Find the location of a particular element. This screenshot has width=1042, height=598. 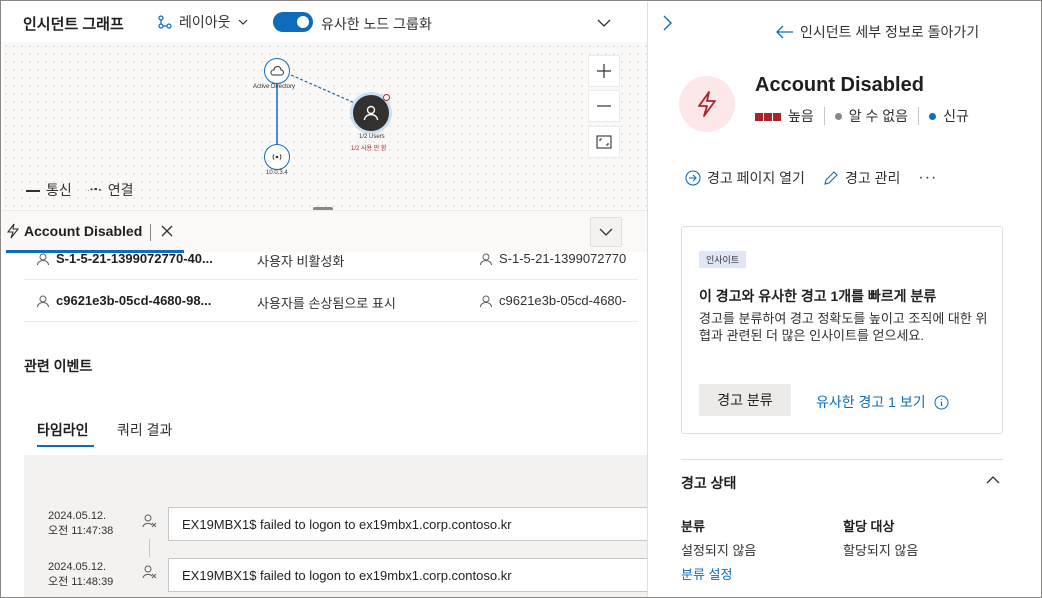

more-actions-button: ··· is located at coordinates (927, 178).